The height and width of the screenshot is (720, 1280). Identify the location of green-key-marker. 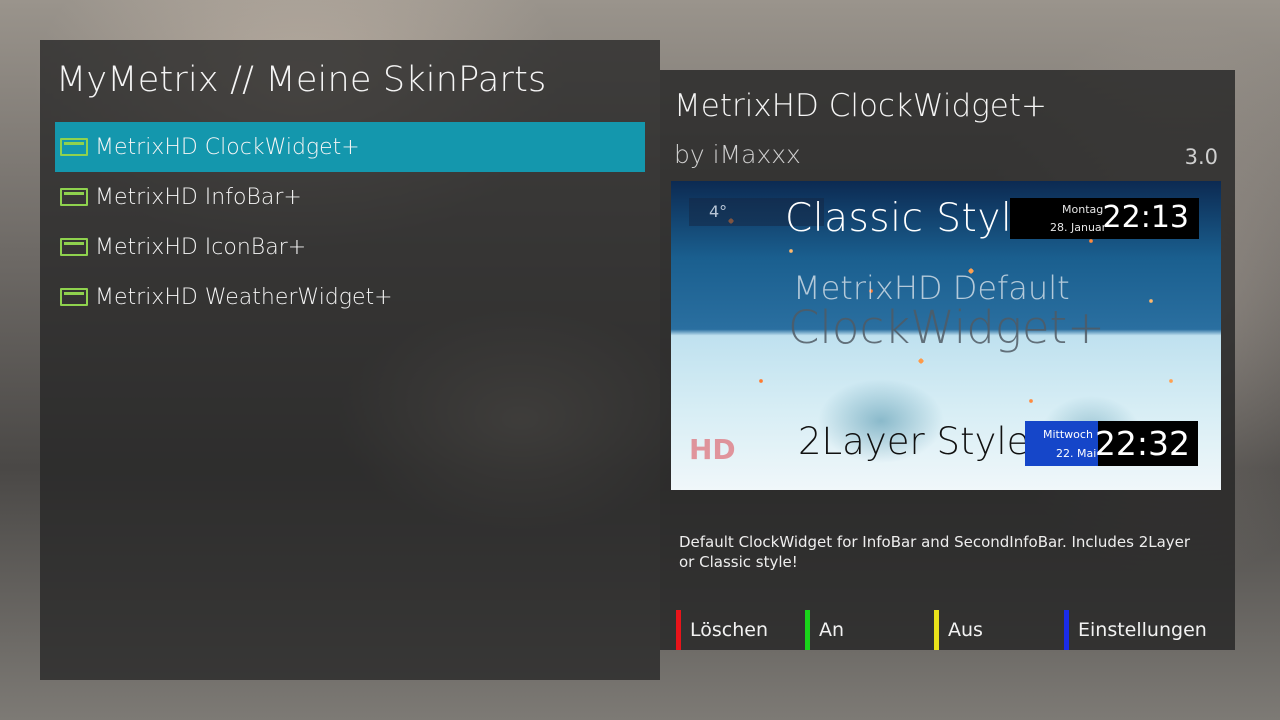
(807, 630).